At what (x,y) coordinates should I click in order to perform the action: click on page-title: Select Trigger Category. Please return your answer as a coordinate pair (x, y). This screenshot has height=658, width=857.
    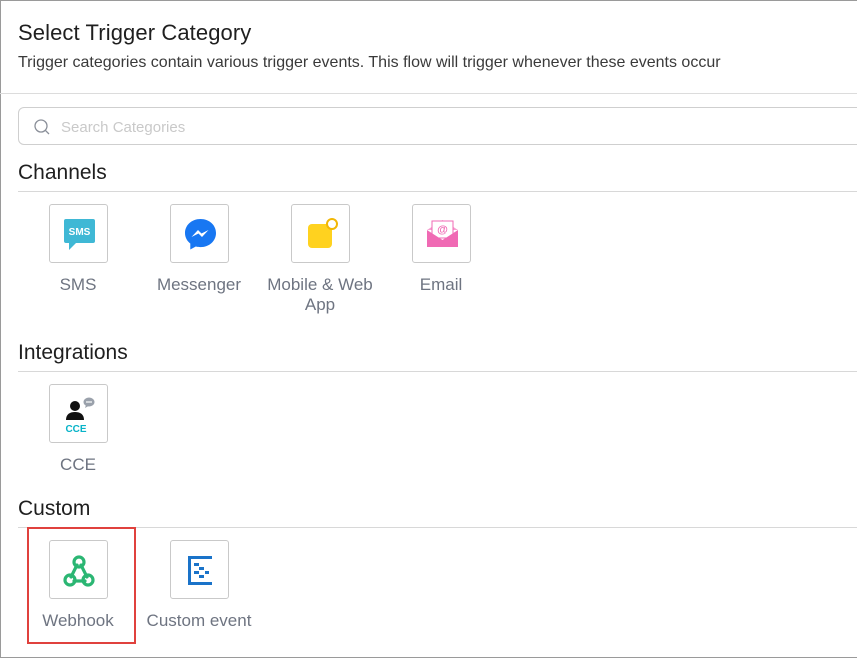
    Looking at the image, I should click on (135, 32).